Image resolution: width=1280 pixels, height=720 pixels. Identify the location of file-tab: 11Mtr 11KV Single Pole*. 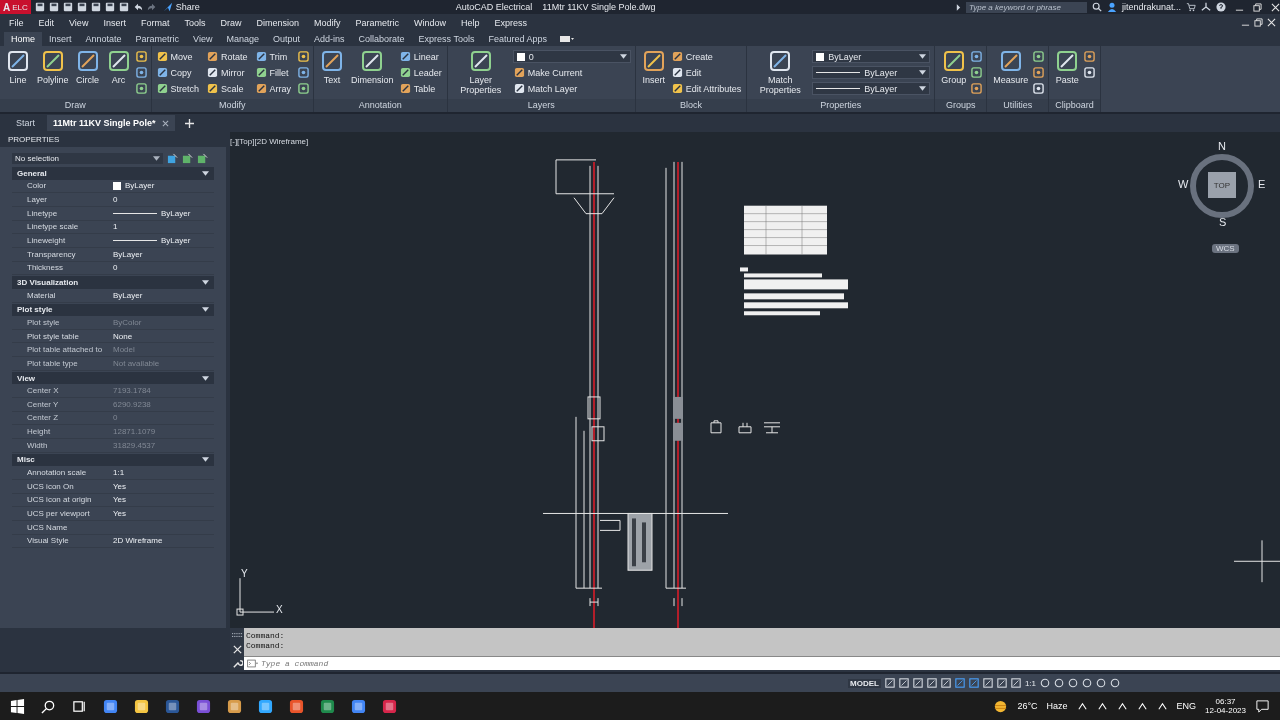
(111, 123).